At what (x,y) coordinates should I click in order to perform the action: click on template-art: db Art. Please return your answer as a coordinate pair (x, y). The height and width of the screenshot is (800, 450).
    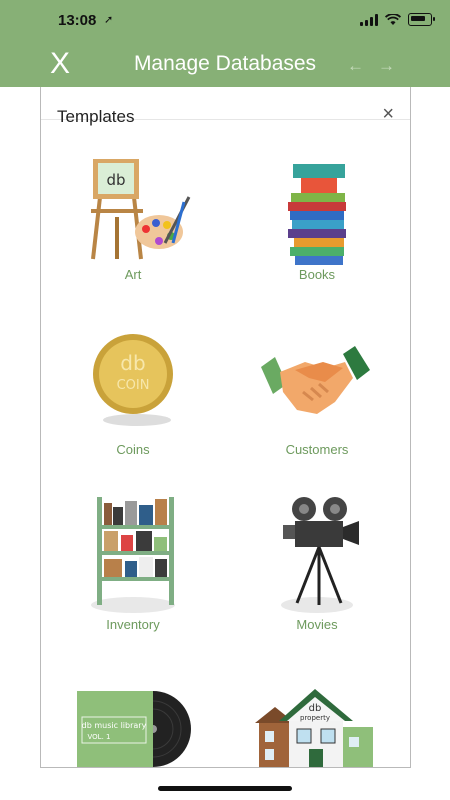
    Looking at the image, I should click on (133, 214).